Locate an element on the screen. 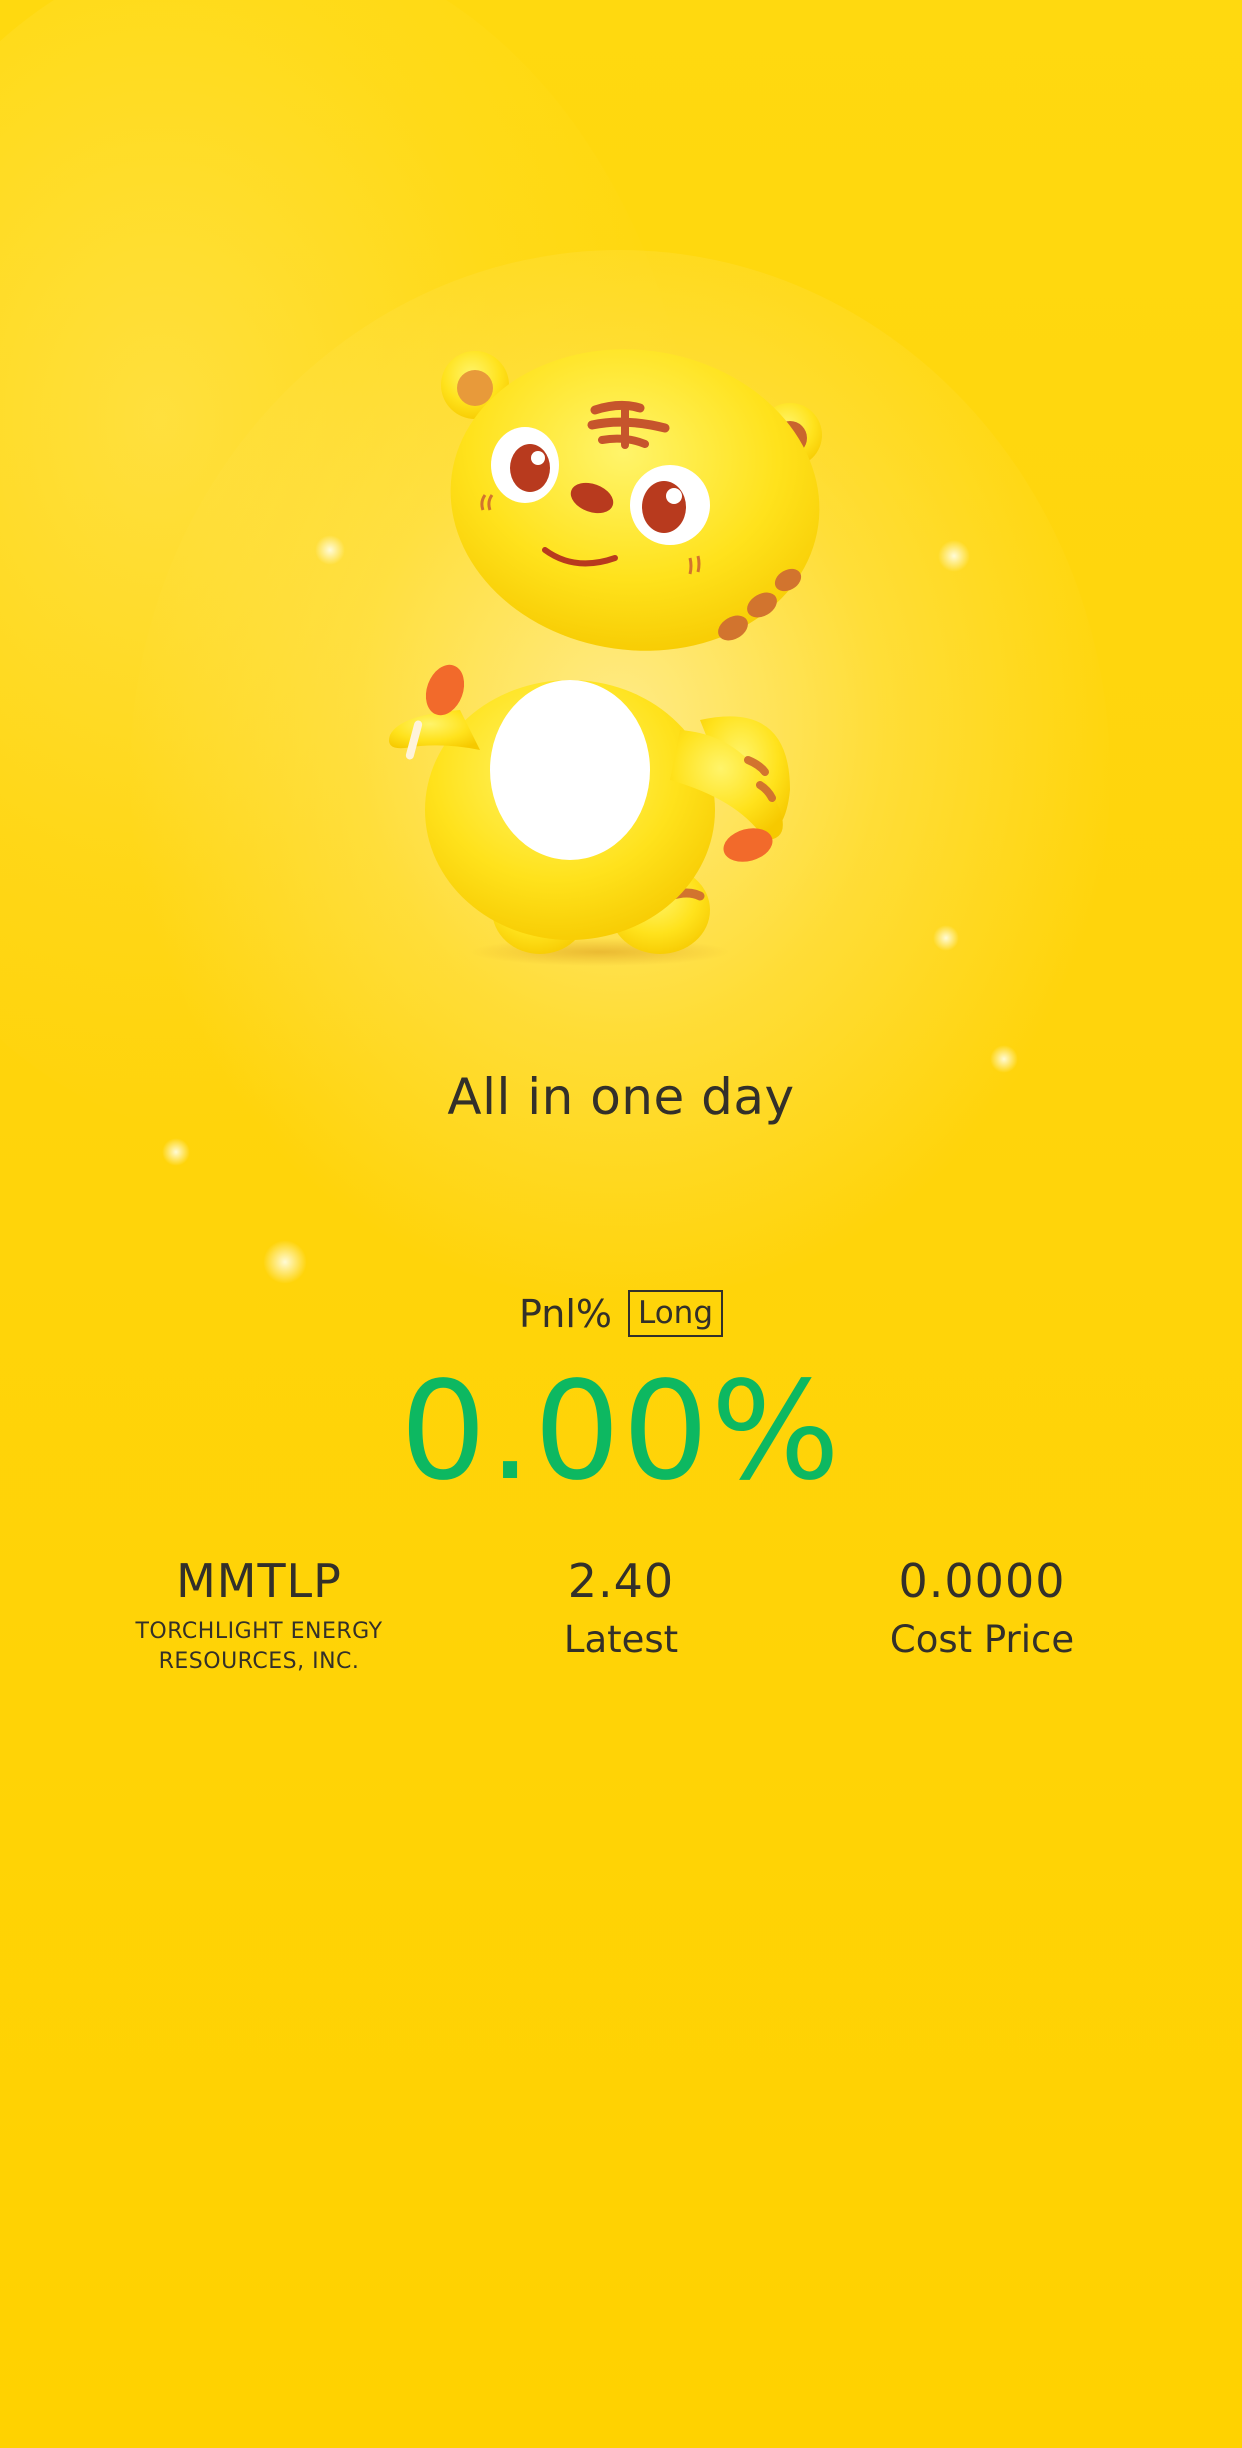  cost-price: 0.0000 Cost Price is located at coordinates (982, 1609).